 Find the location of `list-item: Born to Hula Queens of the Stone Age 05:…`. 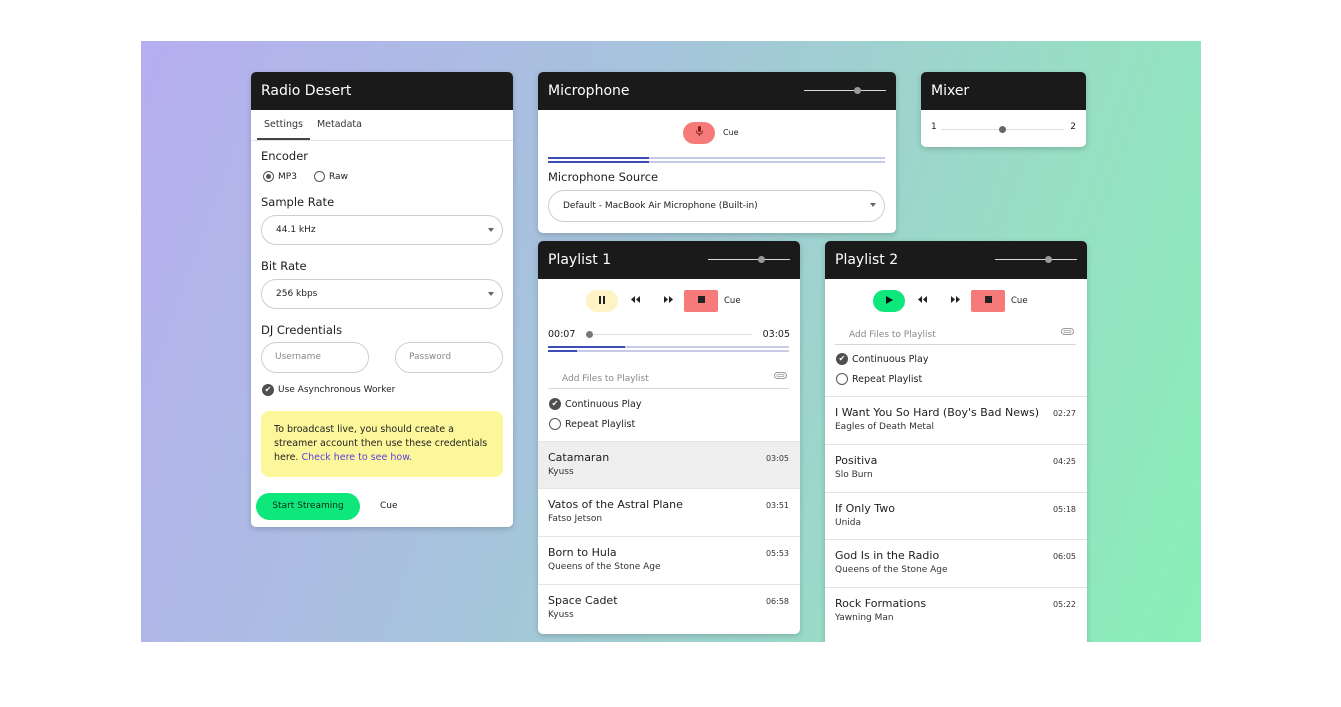

list-item: Born to Hula Queens of the Stone Age 05:… is located at coordinates (669, 559).